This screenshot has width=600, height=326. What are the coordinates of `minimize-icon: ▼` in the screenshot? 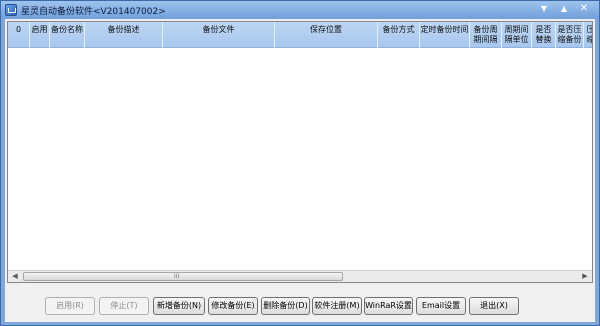 It's located at (544, 9).